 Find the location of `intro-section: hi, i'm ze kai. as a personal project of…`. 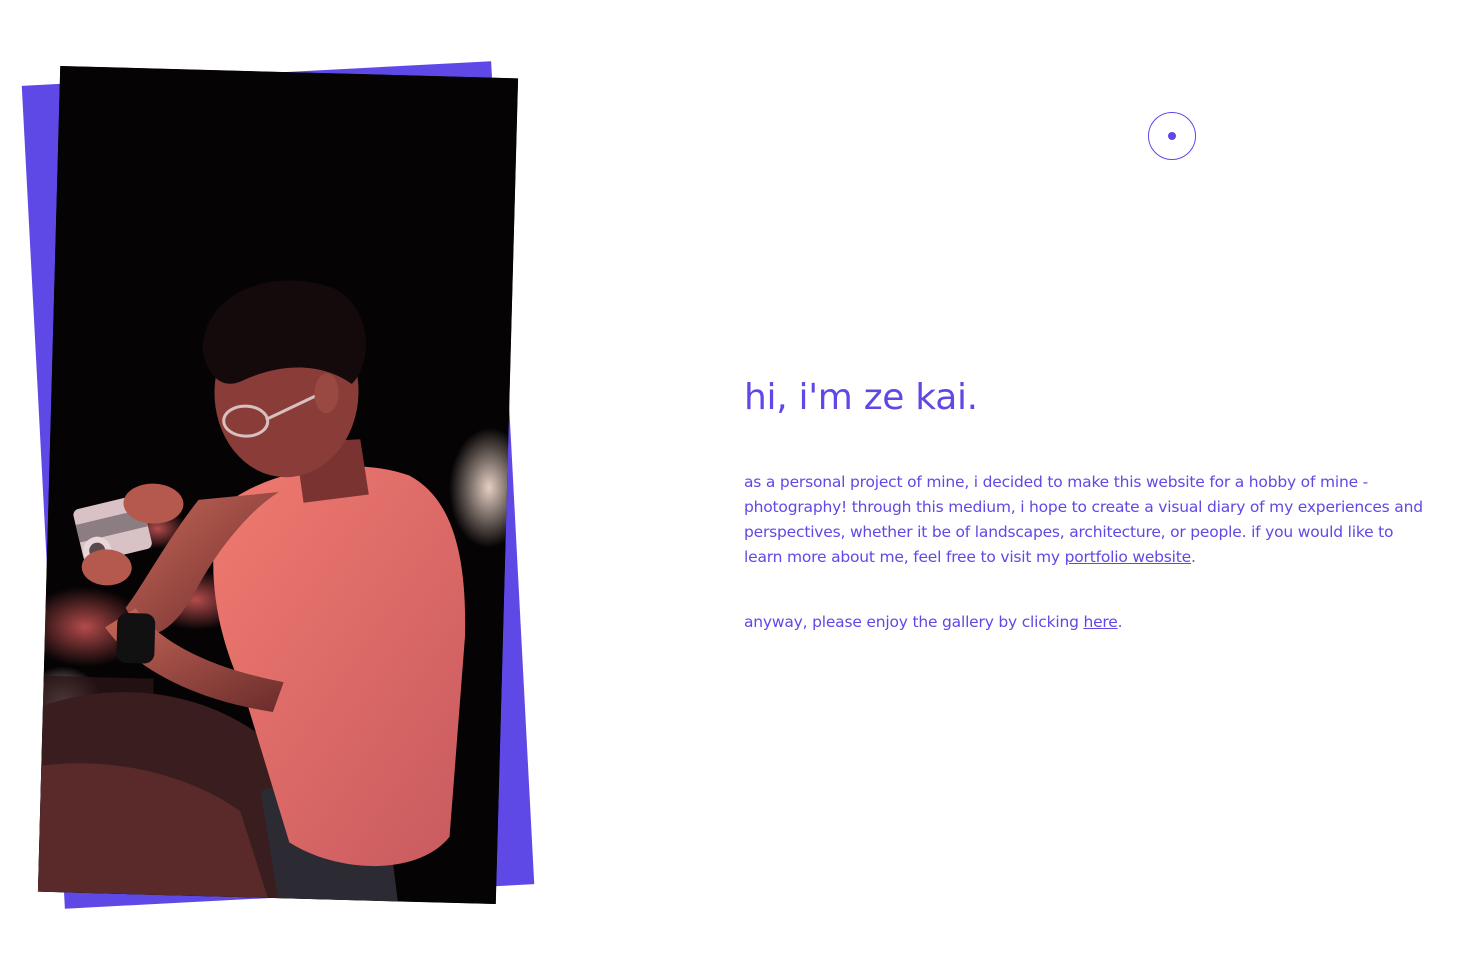

intro-section: hi, i'm ze kai. as a personal project of… is located at coordinates (1084, 503).